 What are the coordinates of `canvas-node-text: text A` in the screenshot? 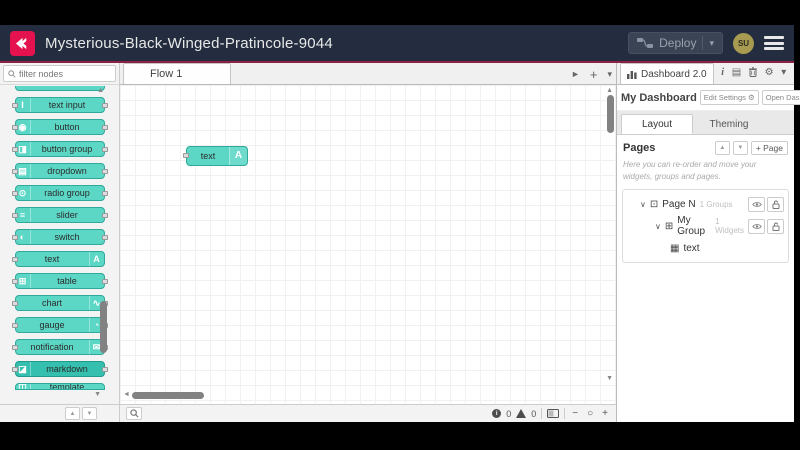 It's located at (215, 156).